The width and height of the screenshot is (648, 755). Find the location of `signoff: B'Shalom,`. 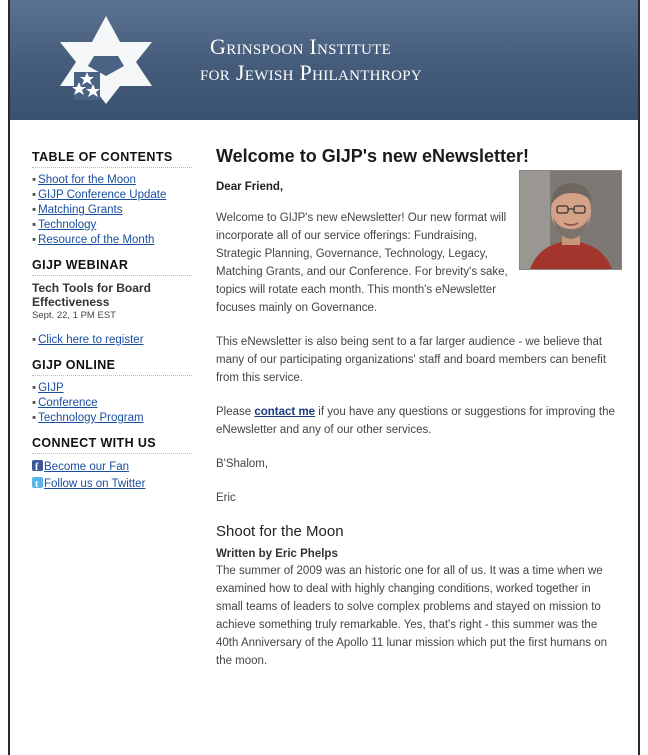

signoff: B'Shalom, is located at coordinates (242, 464).